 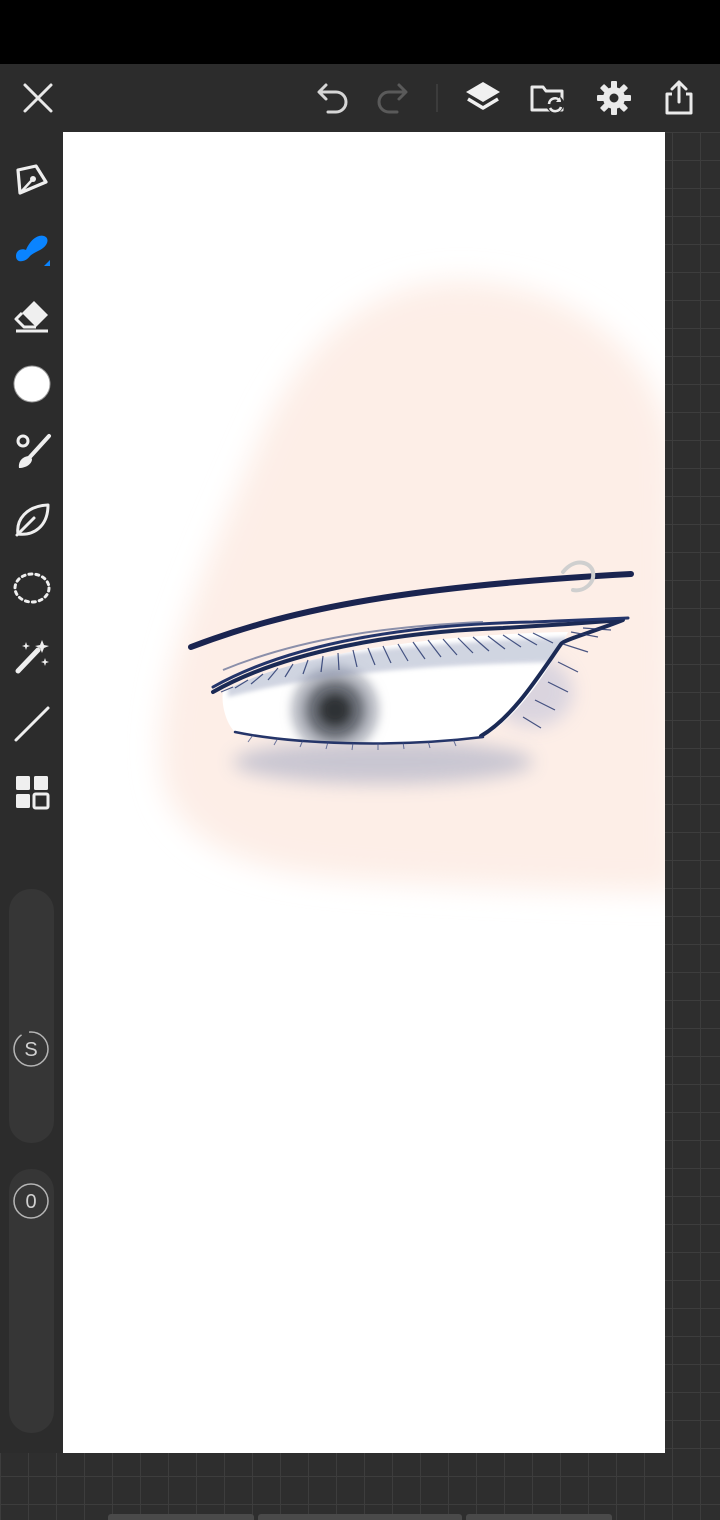 I want to click on tool-selection, so click(x=31, y=588).